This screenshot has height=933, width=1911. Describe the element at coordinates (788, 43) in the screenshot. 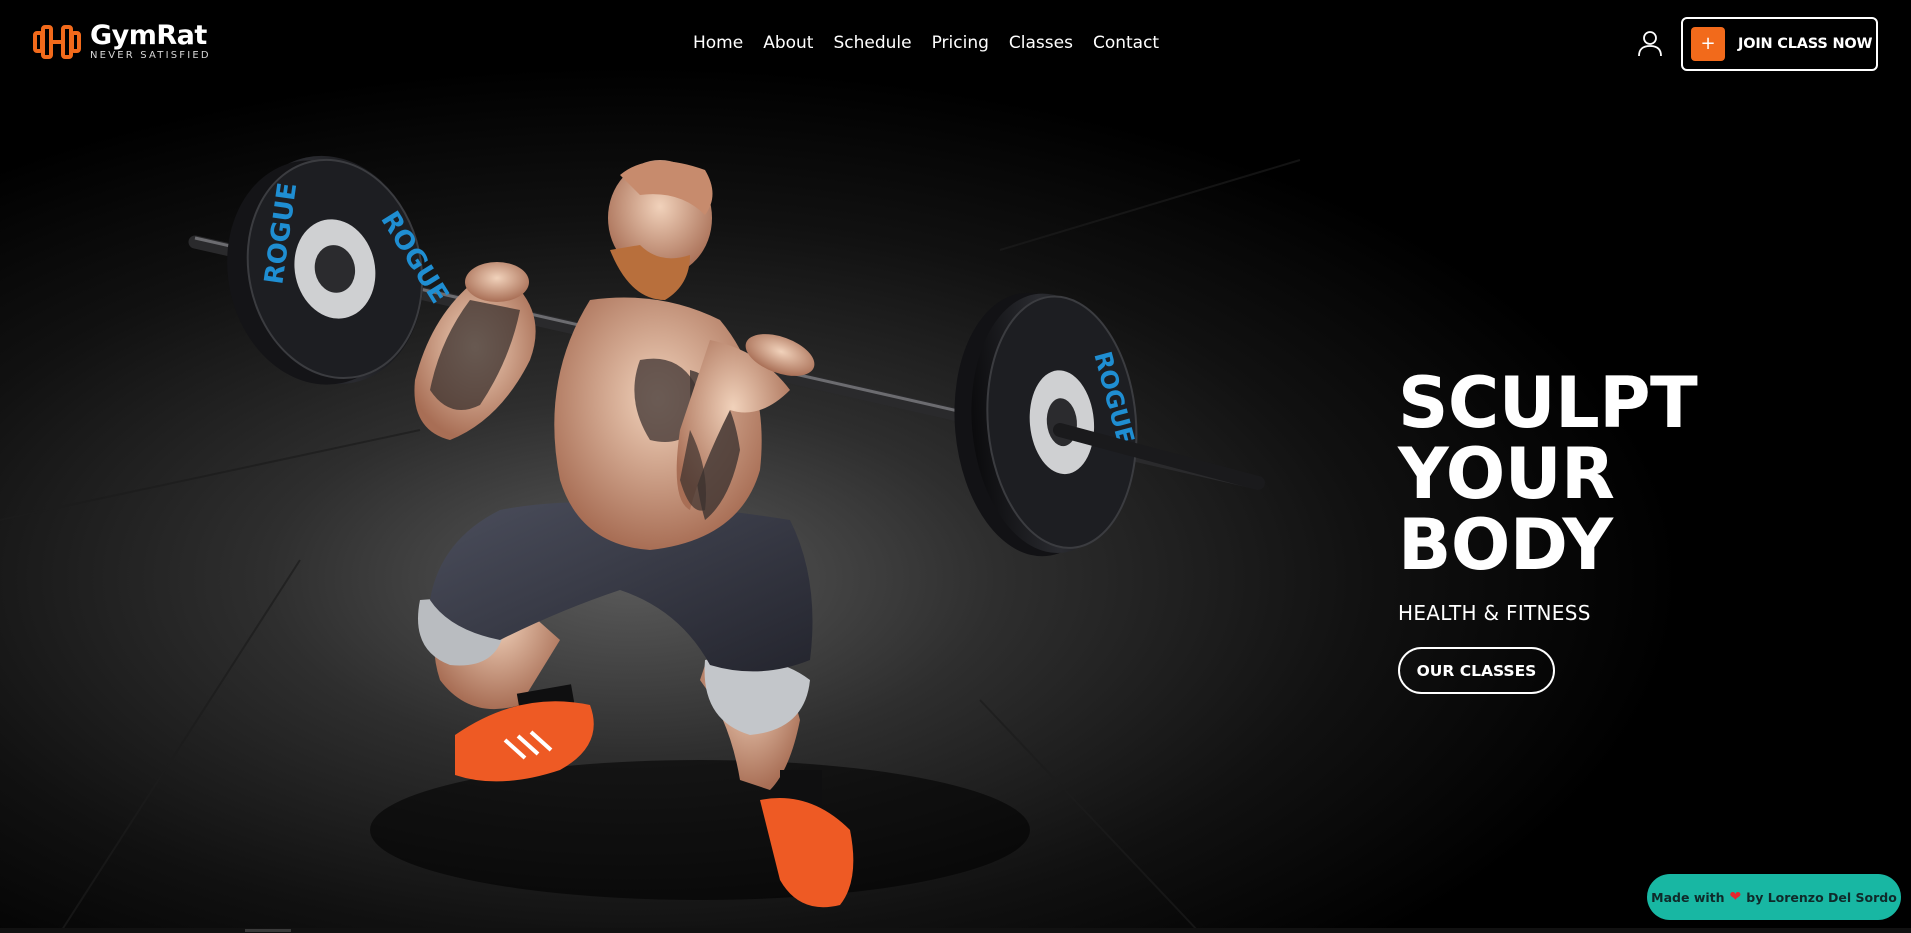

I see `nav-about: About` at that location.